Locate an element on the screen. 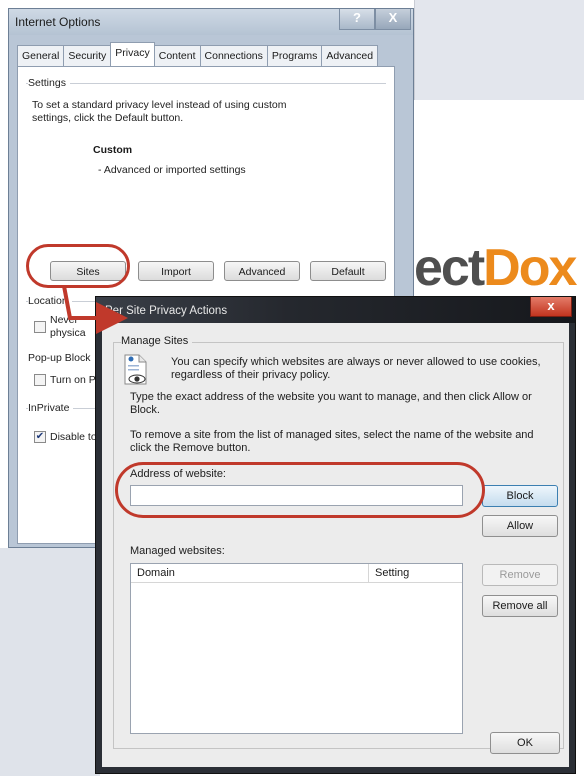 The width and height of the screenshot is (584, 776). callout-arrow is located at coordinates (95, 309).